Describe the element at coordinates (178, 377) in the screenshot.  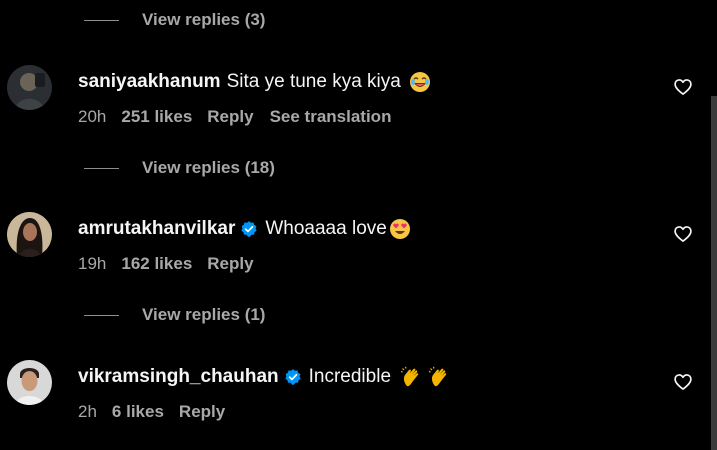
I see `comment-username: vikramsingh_chauhan` at that location.